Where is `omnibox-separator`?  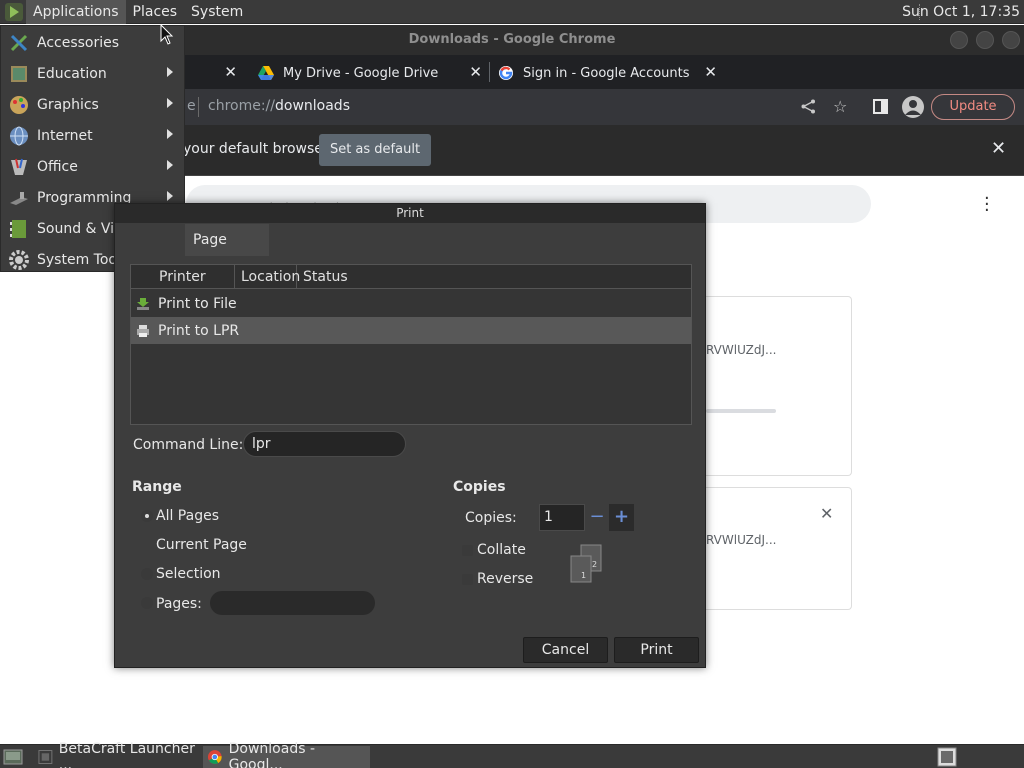 omnibox-separator is located at coordinates (198, 107).